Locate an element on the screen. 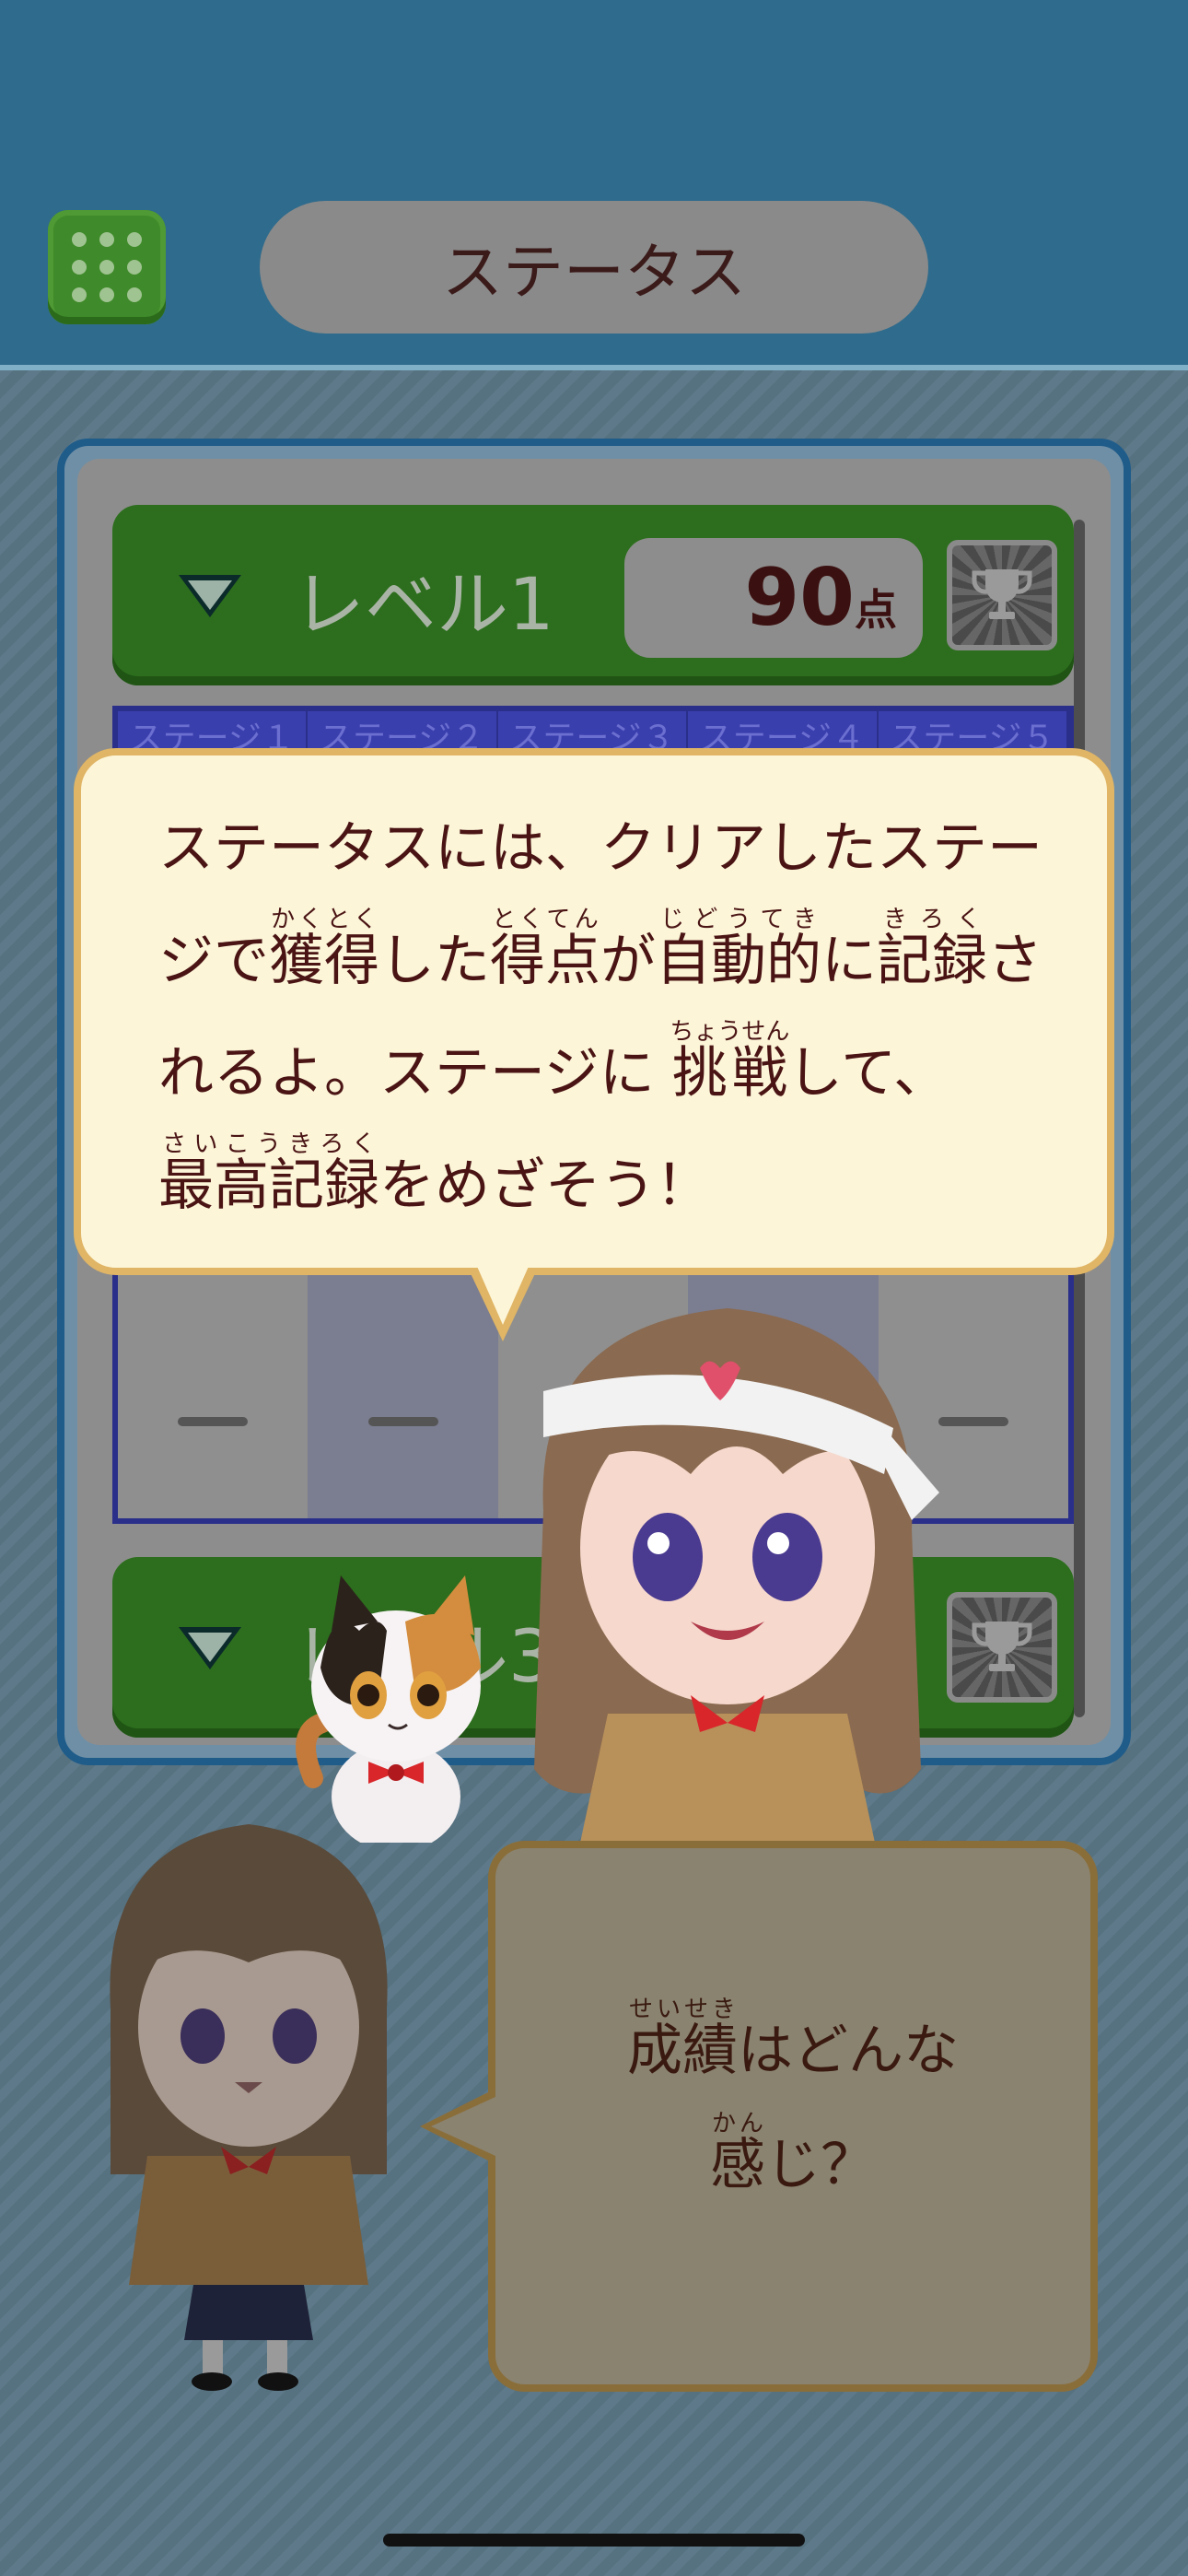  level-1-label: レベル1 is located at coordinates (423, 605).